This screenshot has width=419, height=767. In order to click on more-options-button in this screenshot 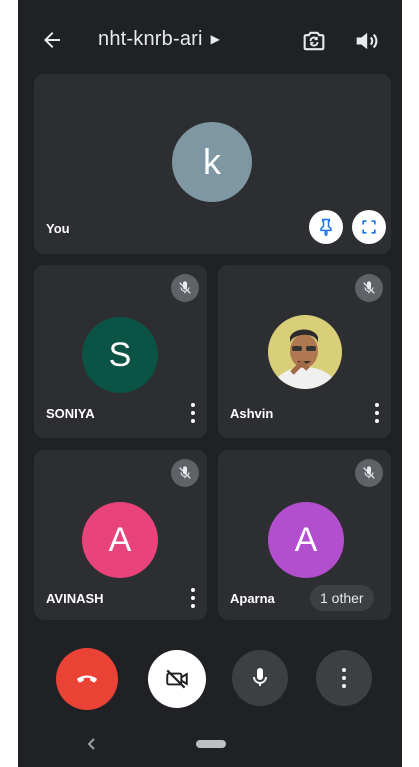, I will do `click(344, 678)`.